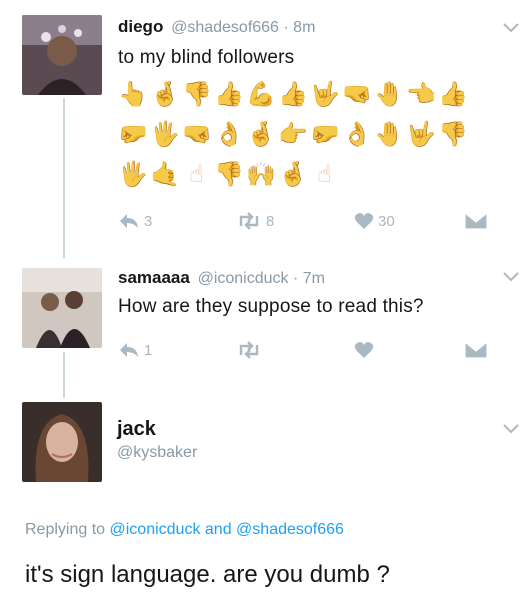 The width and height of the screenshot is (531, 608). I want to click on reply-button: 3, so click(177, 221).